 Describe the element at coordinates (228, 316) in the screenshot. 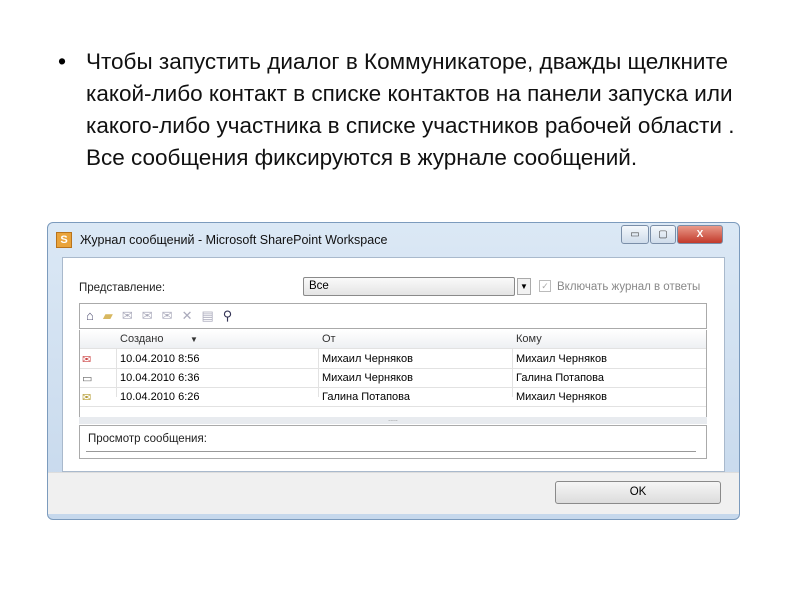

I see `find-icon: ⚲` at that location.